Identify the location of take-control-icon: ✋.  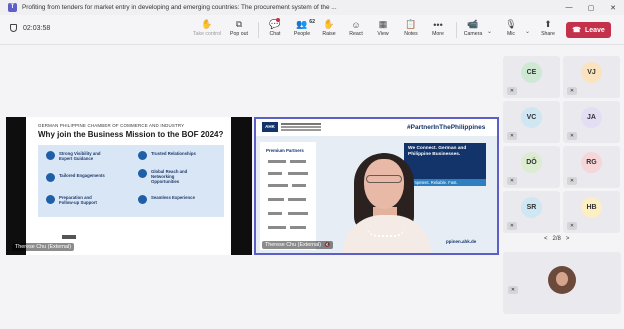
(207, 24).